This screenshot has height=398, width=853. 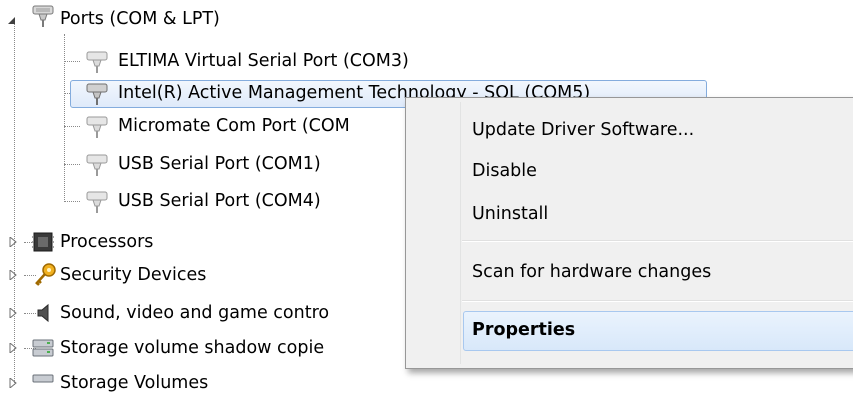 I want to click on tree-category-storage-volumes: Storage Volumes, so click(x=200, y=383).